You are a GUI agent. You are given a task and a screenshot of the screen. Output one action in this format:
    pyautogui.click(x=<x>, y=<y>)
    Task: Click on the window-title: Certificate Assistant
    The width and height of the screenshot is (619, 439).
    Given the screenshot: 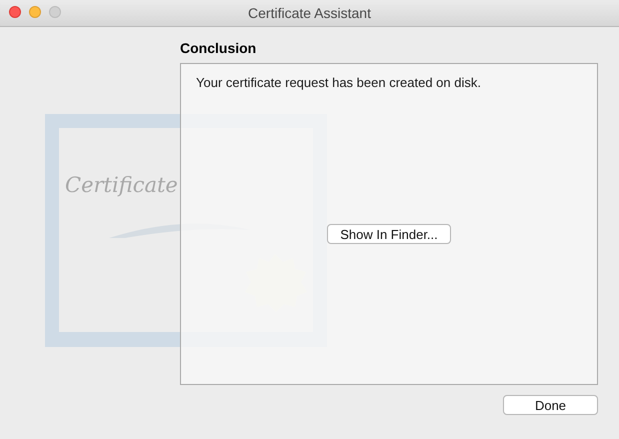 What is the action you would take?
    pyautogui.click(x=309, y=13)
    